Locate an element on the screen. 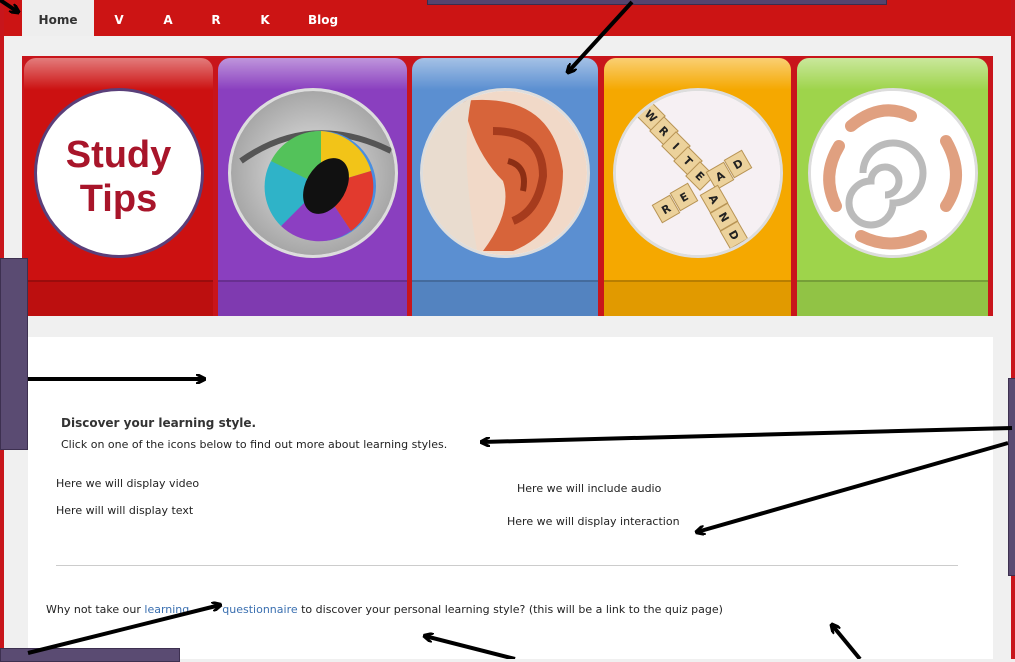  top-navbar: Home V A R K Blog is located at coordinates (507, 18).